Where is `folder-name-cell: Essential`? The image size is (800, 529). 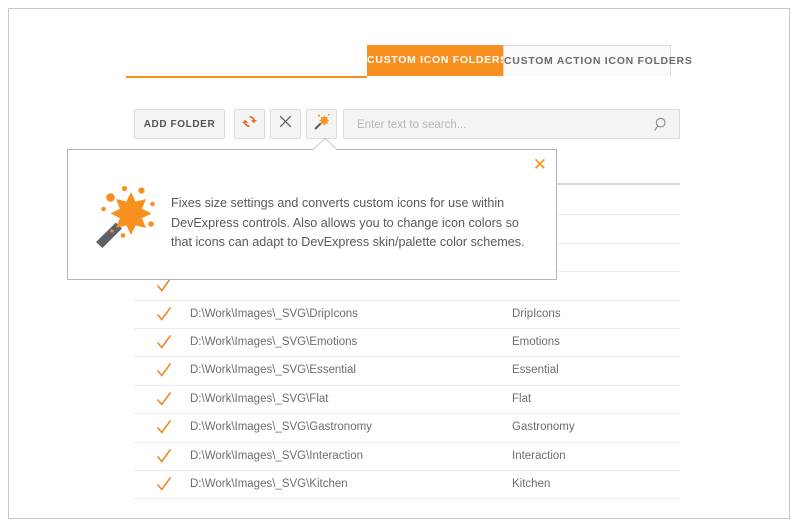
folder-name-cell: Essential is located at coordinates (535, 370).